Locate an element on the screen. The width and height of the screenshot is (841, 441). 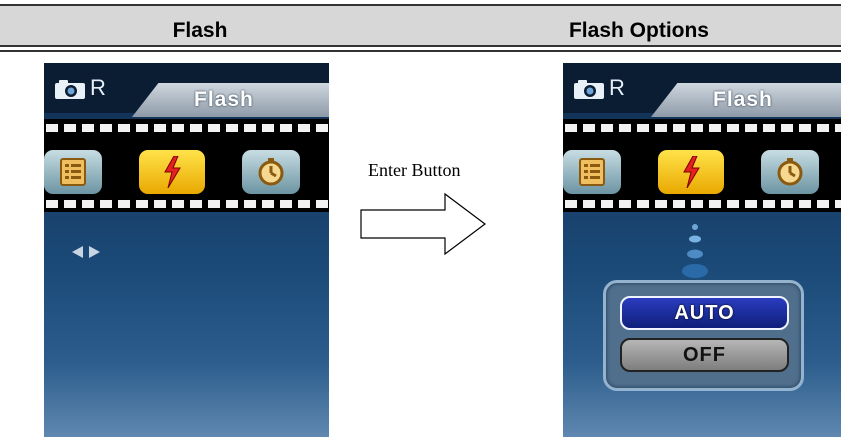
enter-button-label: Enter Button is located at coordinates (414, 170).